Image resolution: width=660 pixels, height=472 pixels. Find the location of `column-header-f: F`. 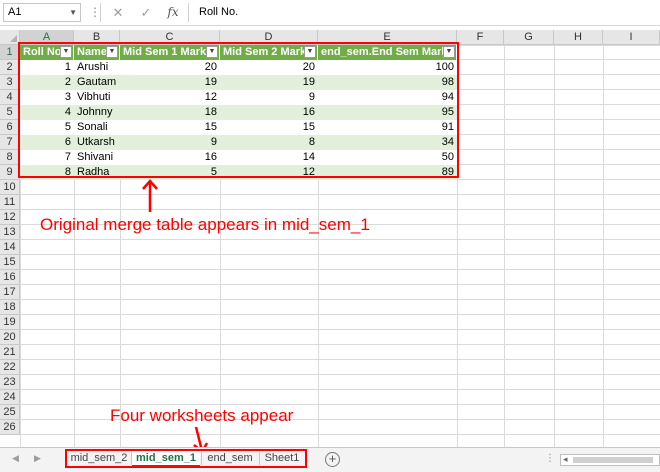

column-header-f: F is located at coordinates (480, 37).